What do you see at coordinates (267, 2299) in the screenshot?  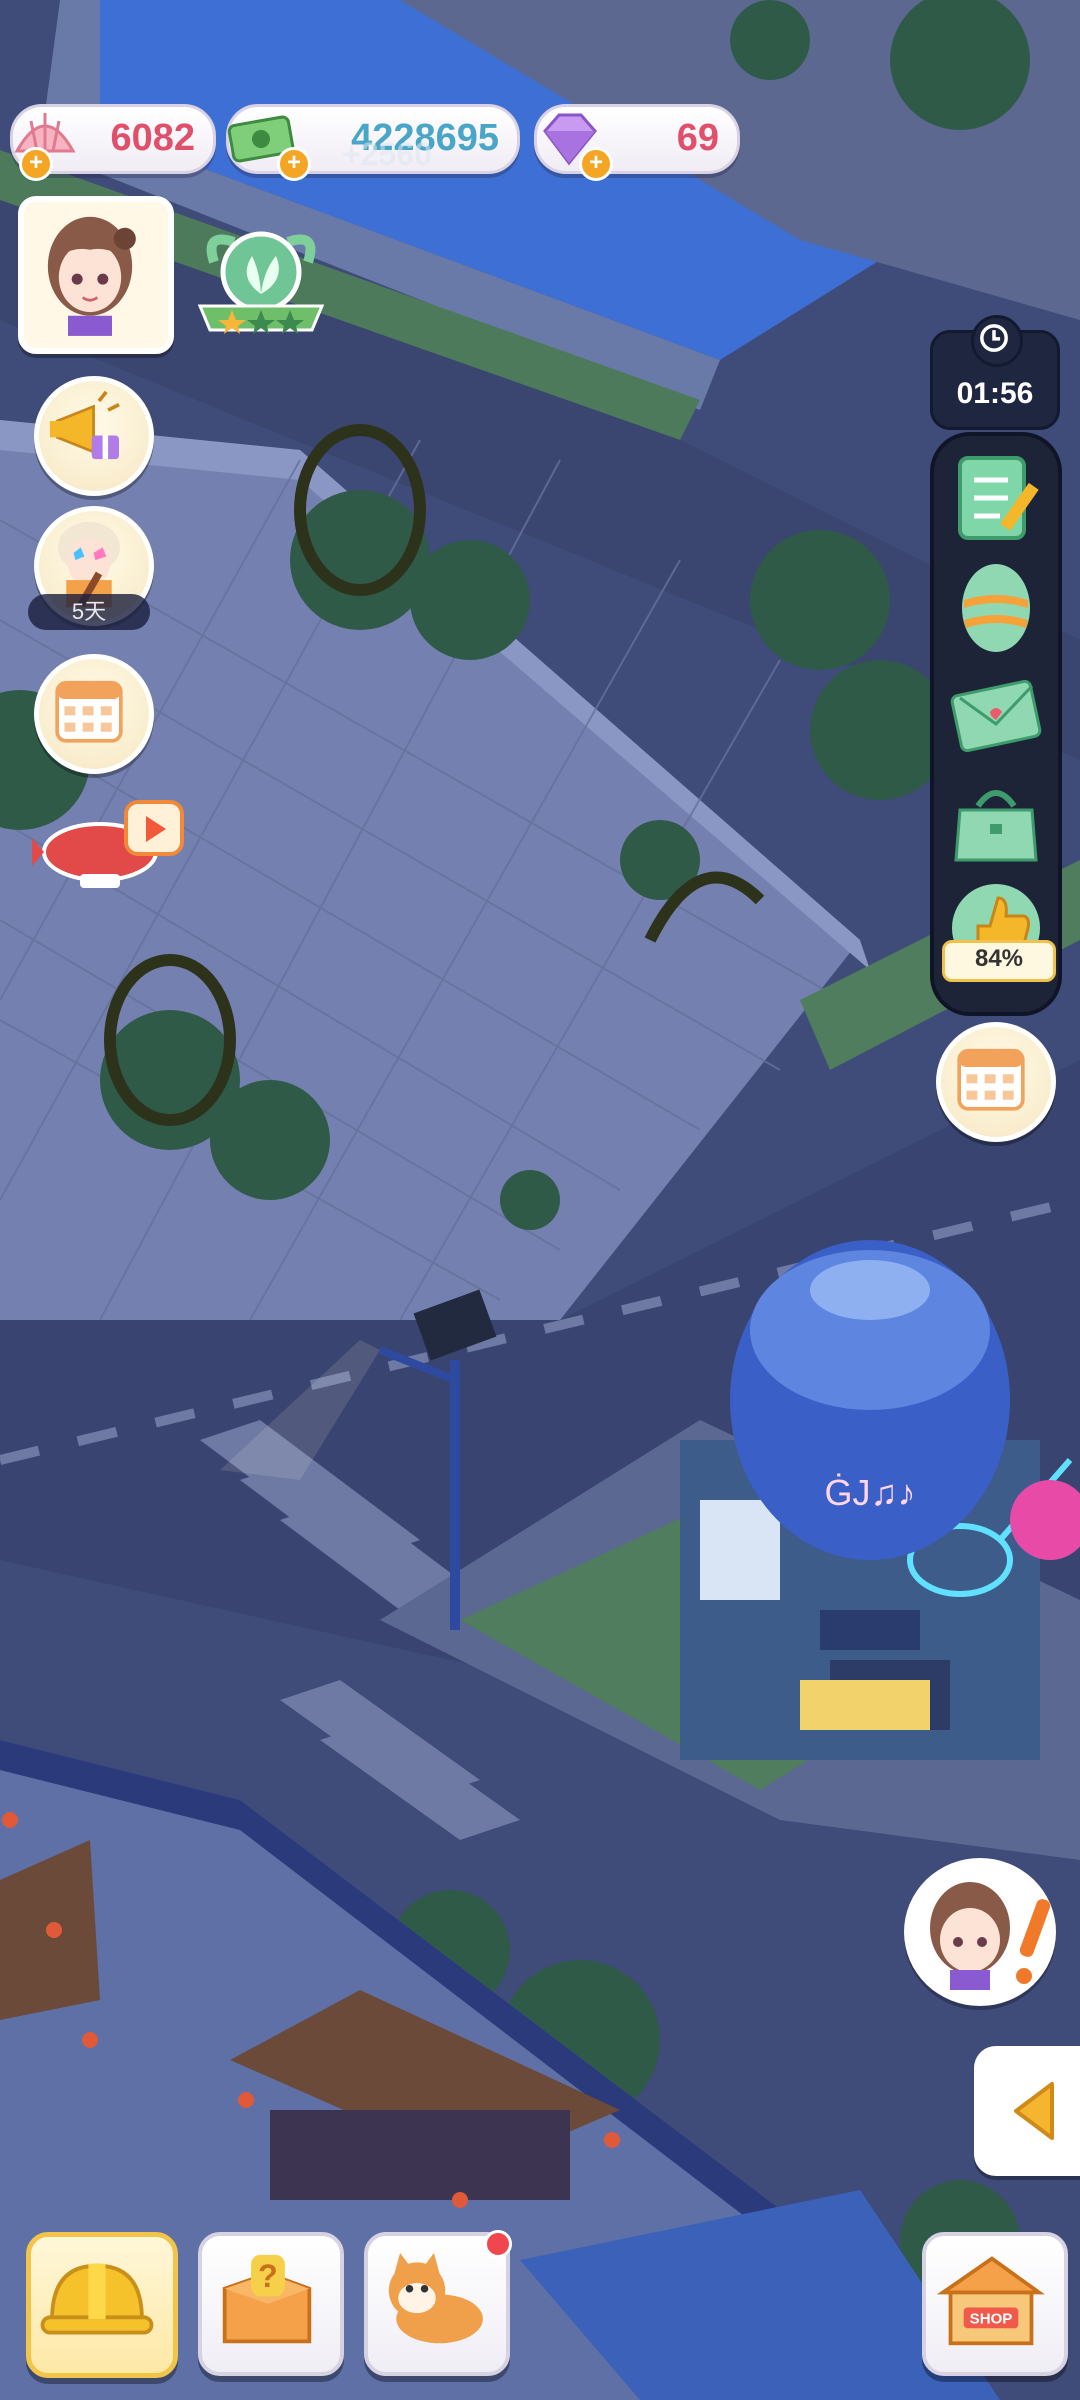 I see `mystery-box-icon: ?` at bounding box center [267, 2299].